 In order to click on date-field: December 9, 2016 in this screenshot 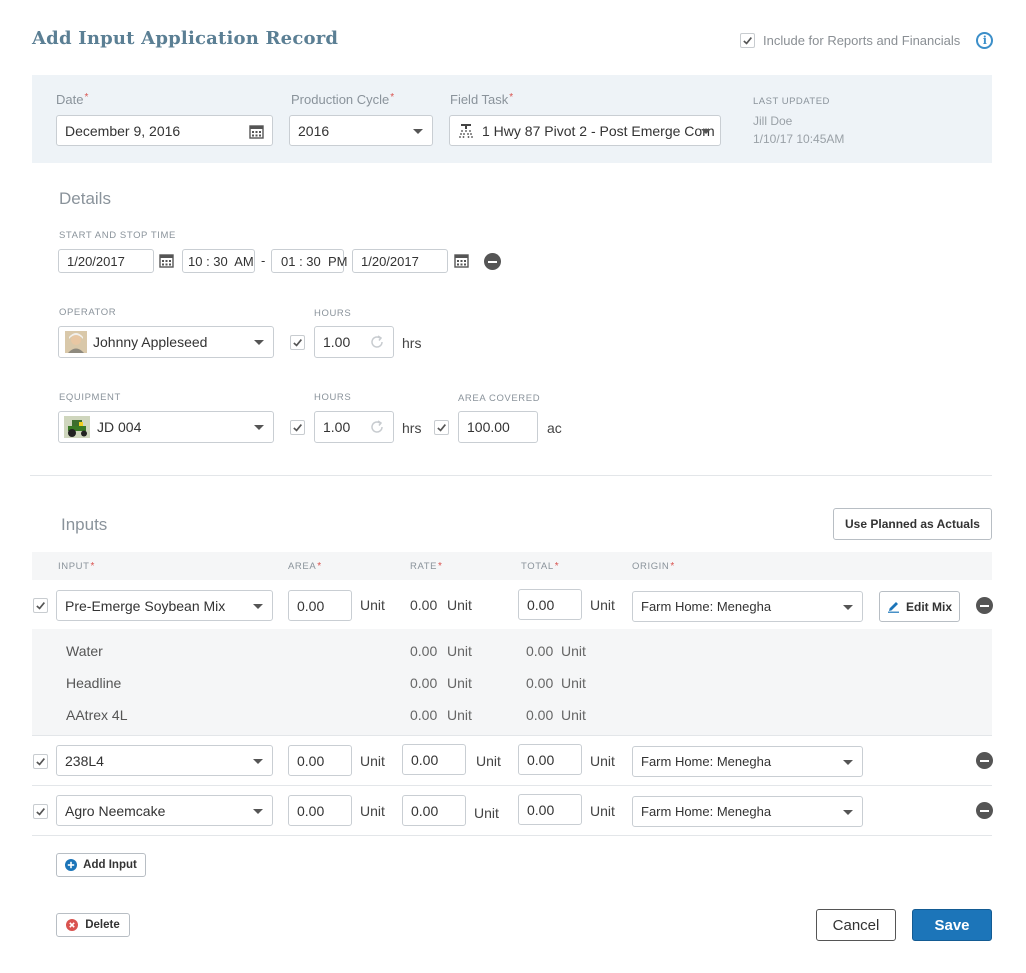, I will do `click(164, 130)`.